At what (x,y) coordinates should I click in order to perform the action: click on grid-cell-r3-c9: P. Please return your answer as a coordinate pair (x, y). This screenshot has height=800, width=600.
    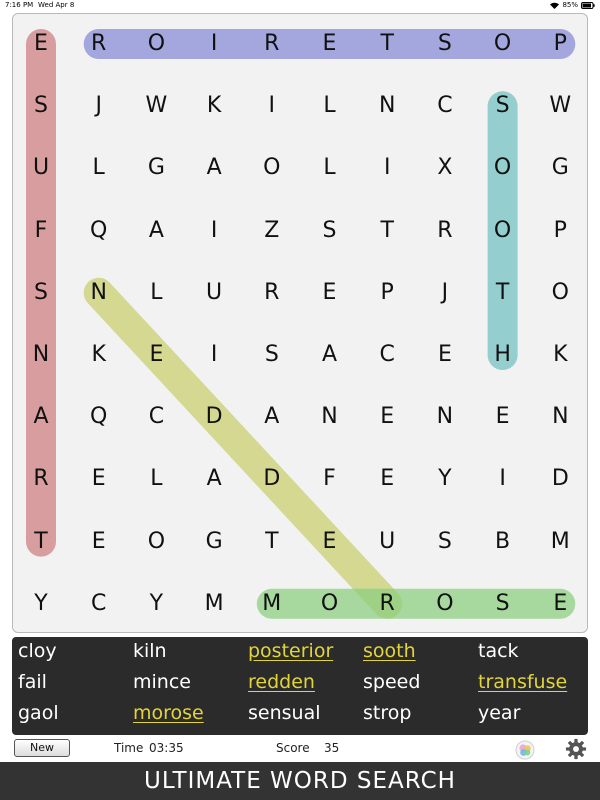
    Looking at the image, I should click on (560, 231).